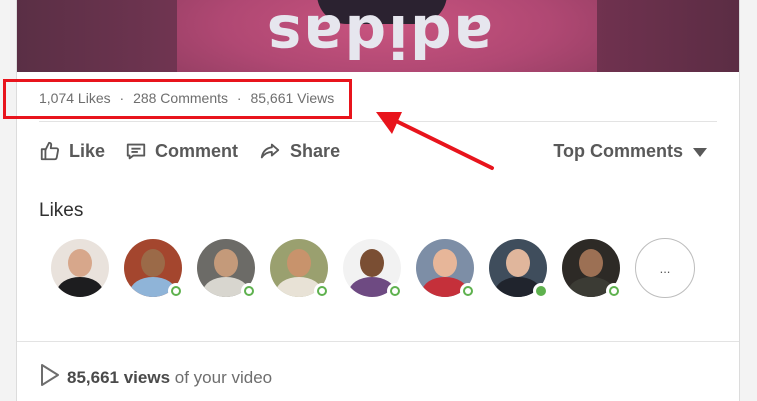 The height and width of the screenshot is (401, 757). What do you see at coordinates (270, 151) in the screenshot?
I see `share-arrow-icon` at bounding box center [270, 151].